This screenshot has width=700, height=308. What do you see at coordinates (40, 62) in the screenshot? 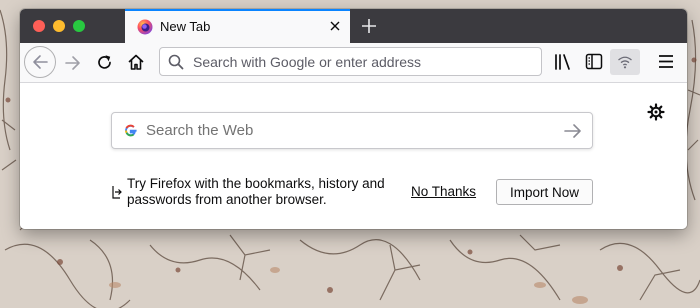
I see `back-arrow-icon` at bounding box center [40, 62].